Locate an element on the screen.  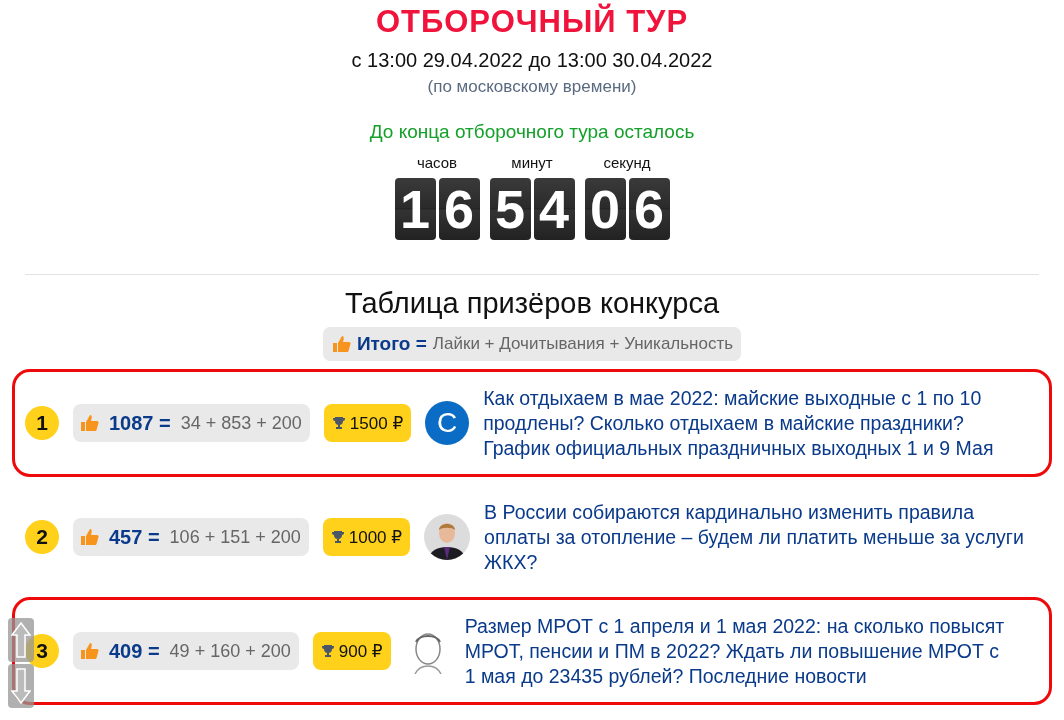
date-range: с 13:00 29.04.2022 до 13:00 30.04.2022 is located at coordinates (532, 60).